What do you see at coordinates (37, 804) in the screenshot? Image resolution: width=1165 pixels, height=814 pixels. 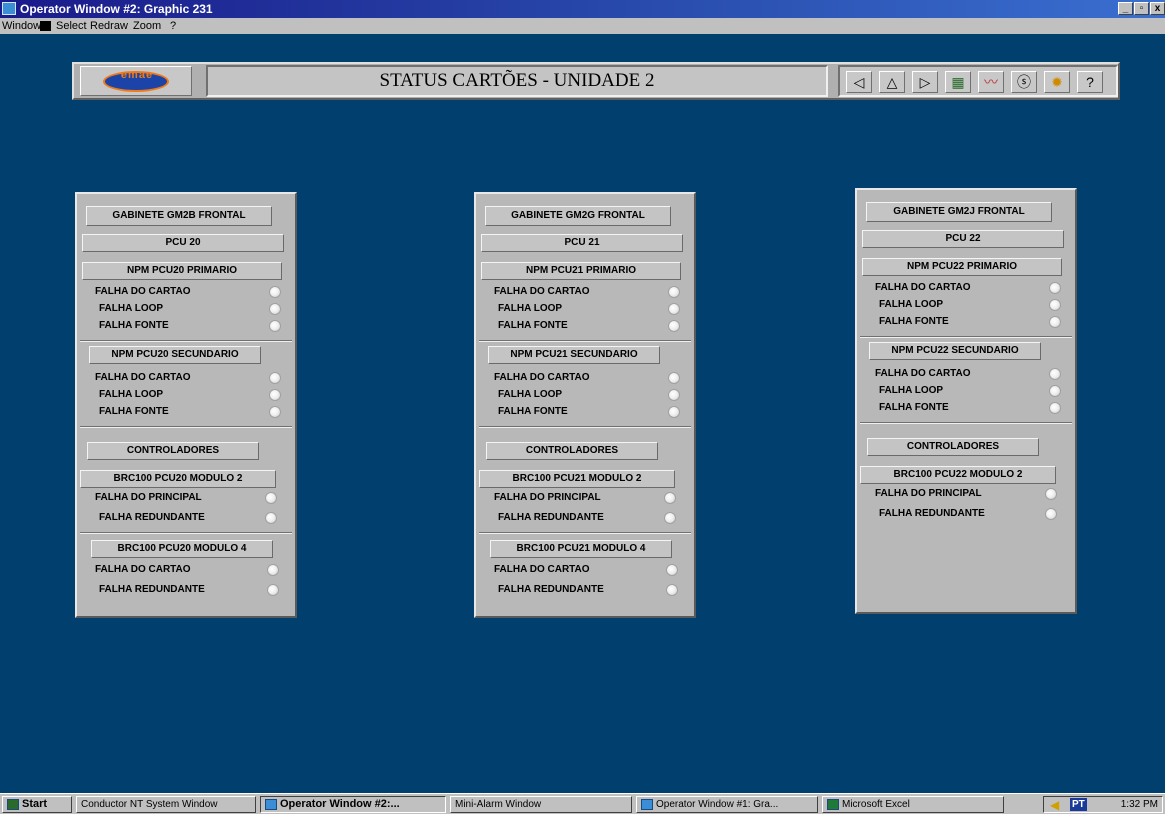 I see `start-button: Start` at bounding box center [37, 804].